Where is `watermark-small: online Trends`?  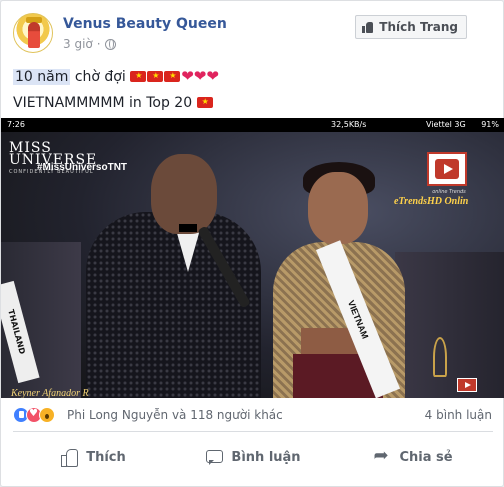
watermark-small: online Trends is located at coordinates (449, 192).